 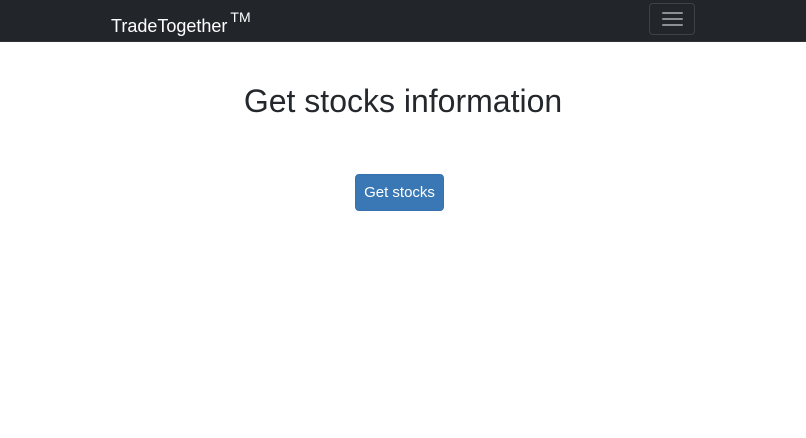 I want to click on page-title: Get stocks information, so click(x=403, y=101).